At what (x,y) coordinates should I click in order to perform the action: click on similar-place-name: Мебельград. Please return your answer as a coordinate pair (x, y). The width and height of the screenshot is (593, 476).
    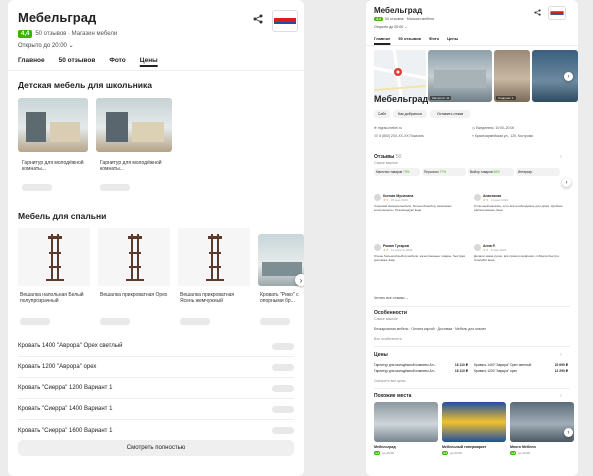
    Looking at the image, I should click on (385, 447).